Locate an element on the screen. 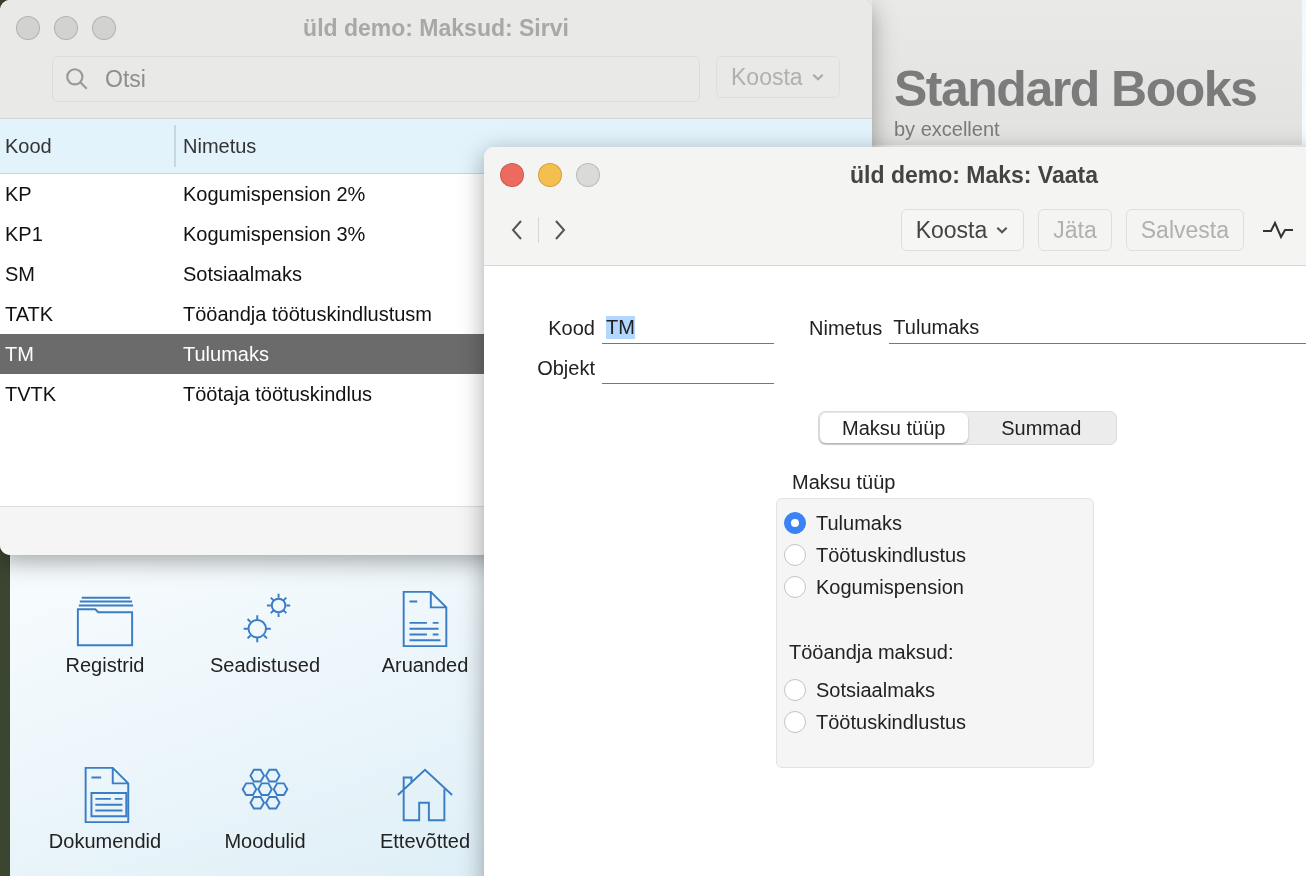 The width and height of the screenshot is (1306, 876). table-row: KP1 Kogumispension 3% is located at coordinates (242, 234).